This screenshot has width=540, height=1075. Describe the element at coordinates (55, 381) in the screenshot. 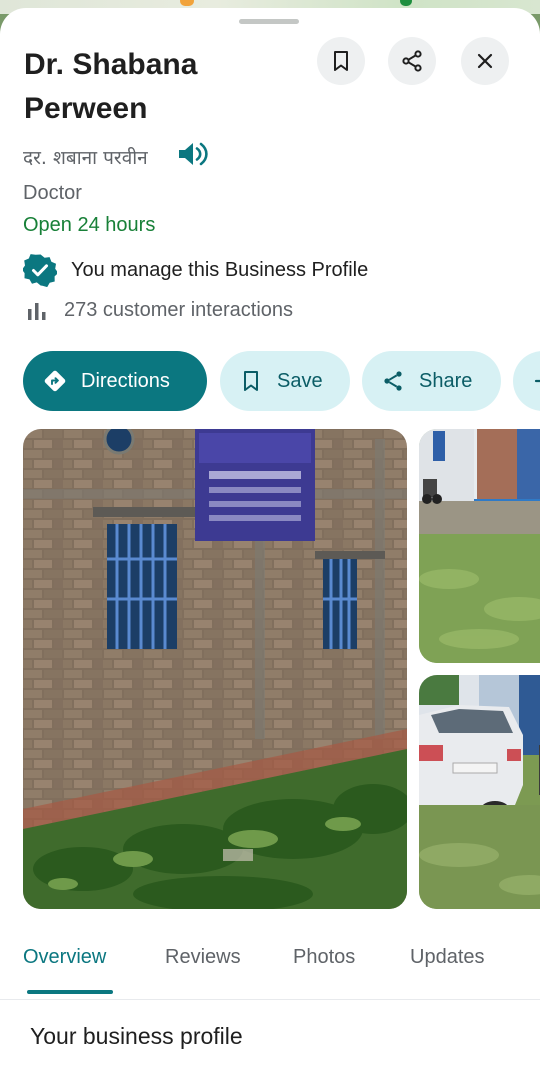

I see `directions-icon` at that location.